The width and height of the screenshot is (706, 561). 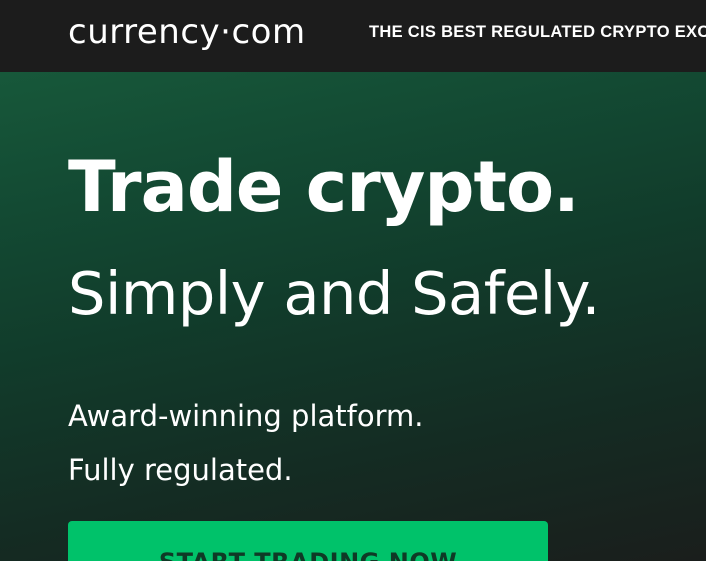 I want to click on start-trading-label: START TRADING NOW, so click(x=308, y=554).